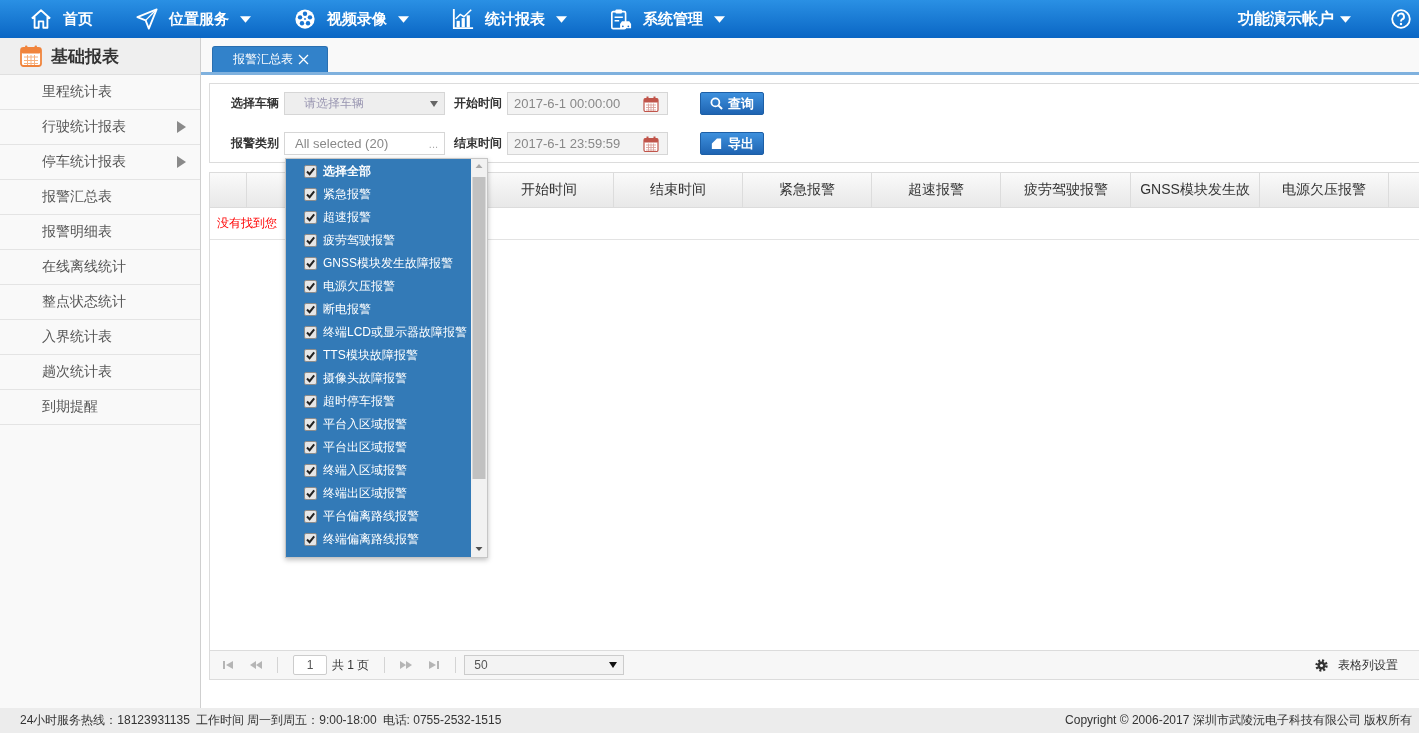 The height and width of the screenshot is (733, 1419). I want to click on field-label: 开始时间, so click(478, 103).